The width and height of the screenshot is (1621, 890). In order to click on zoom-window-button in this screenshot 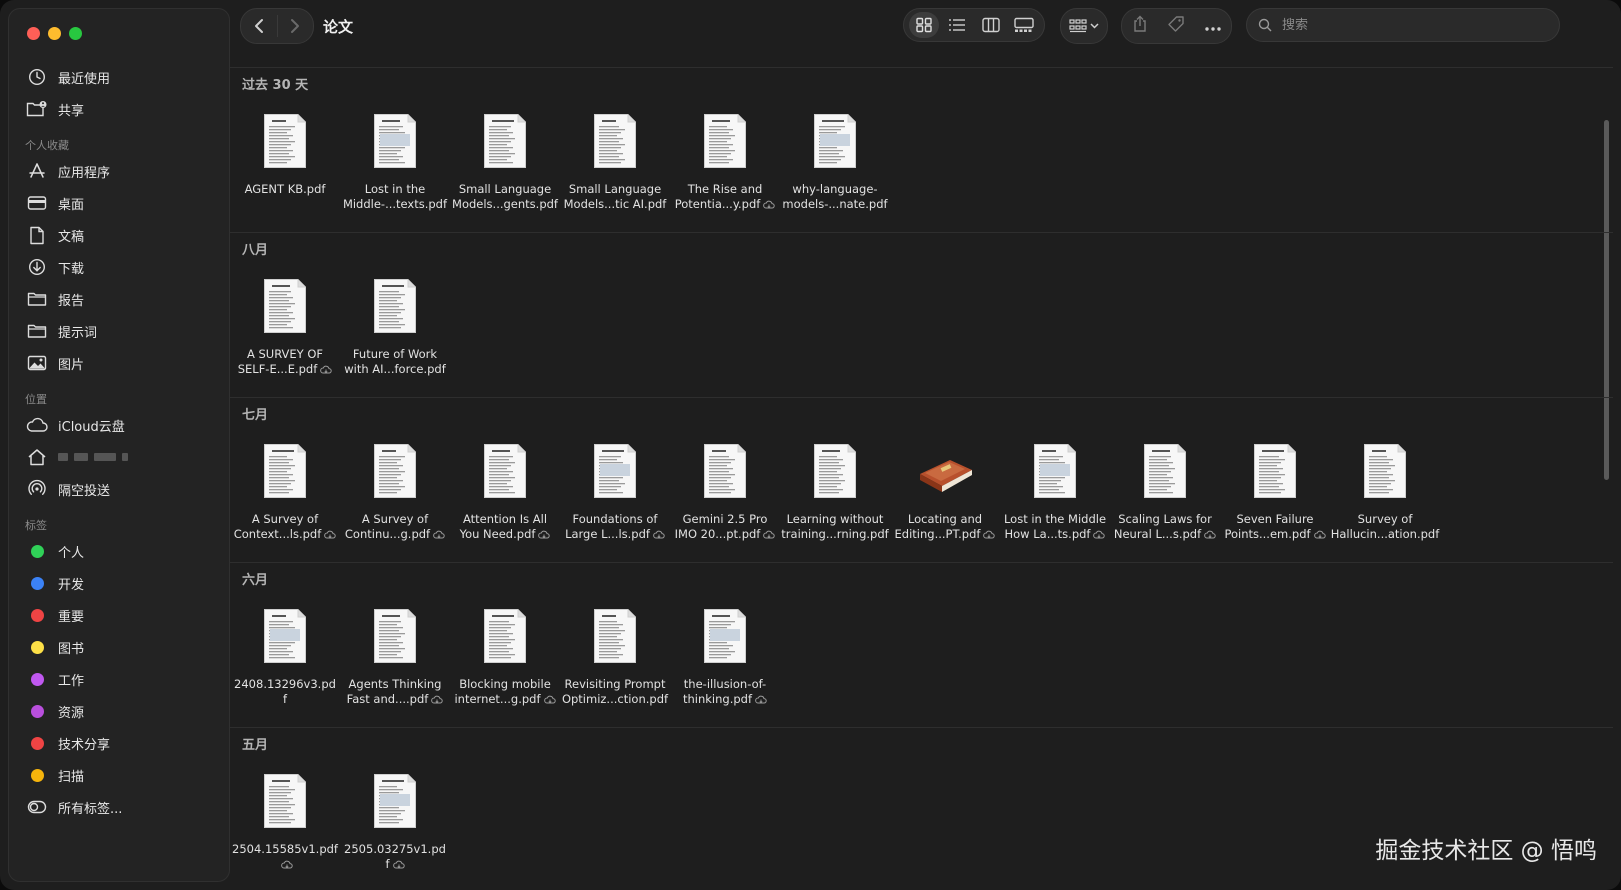, I will do `click(75, 33)`.